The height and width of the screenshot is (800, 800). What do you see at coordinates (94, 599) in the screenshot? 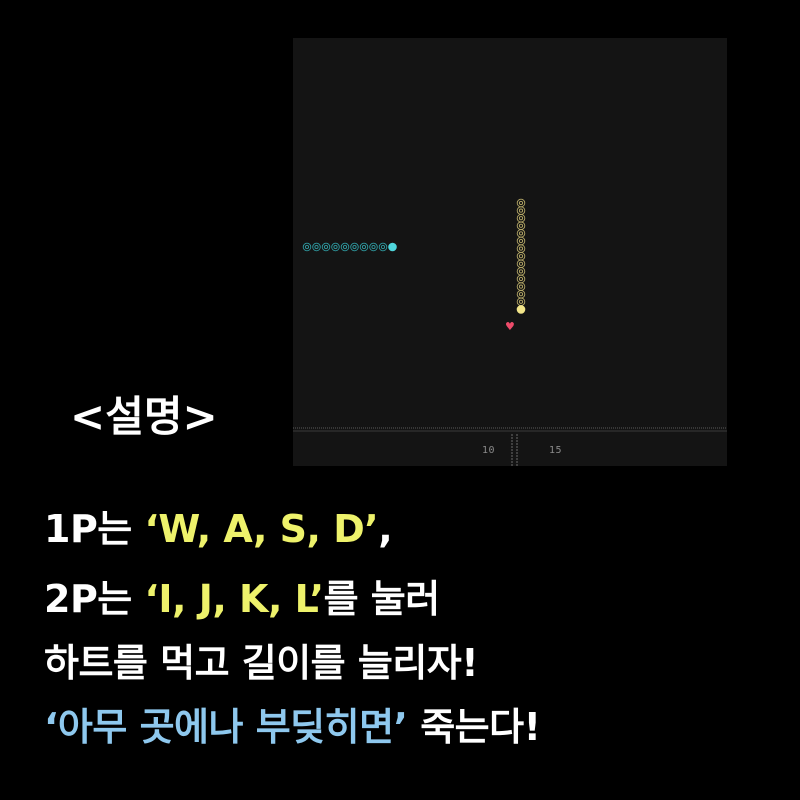
I see `line2-prefix: 2P는` at bounding box center [94, 599].